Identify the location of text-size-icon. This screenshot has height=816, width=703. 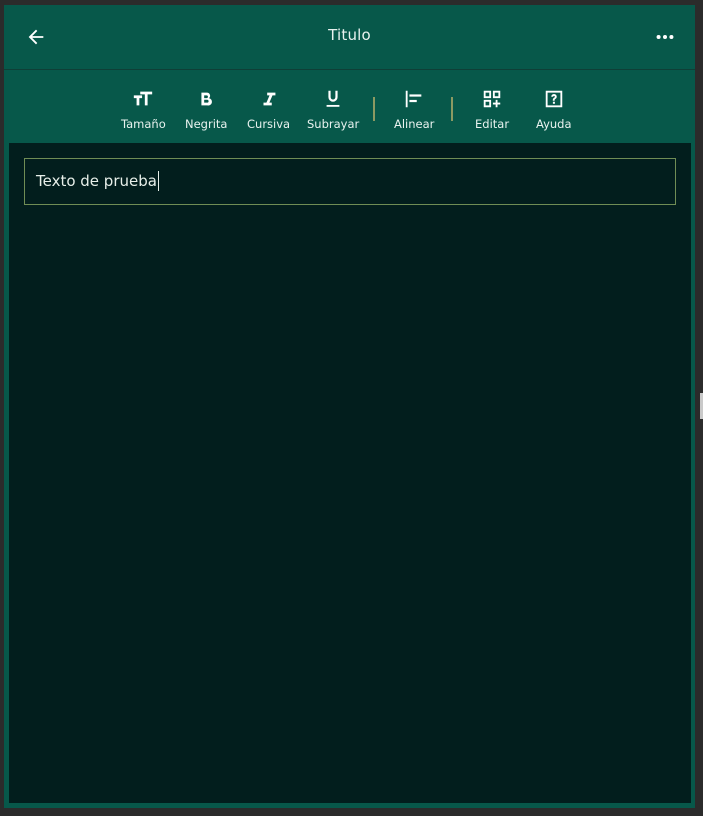
(143, 99).